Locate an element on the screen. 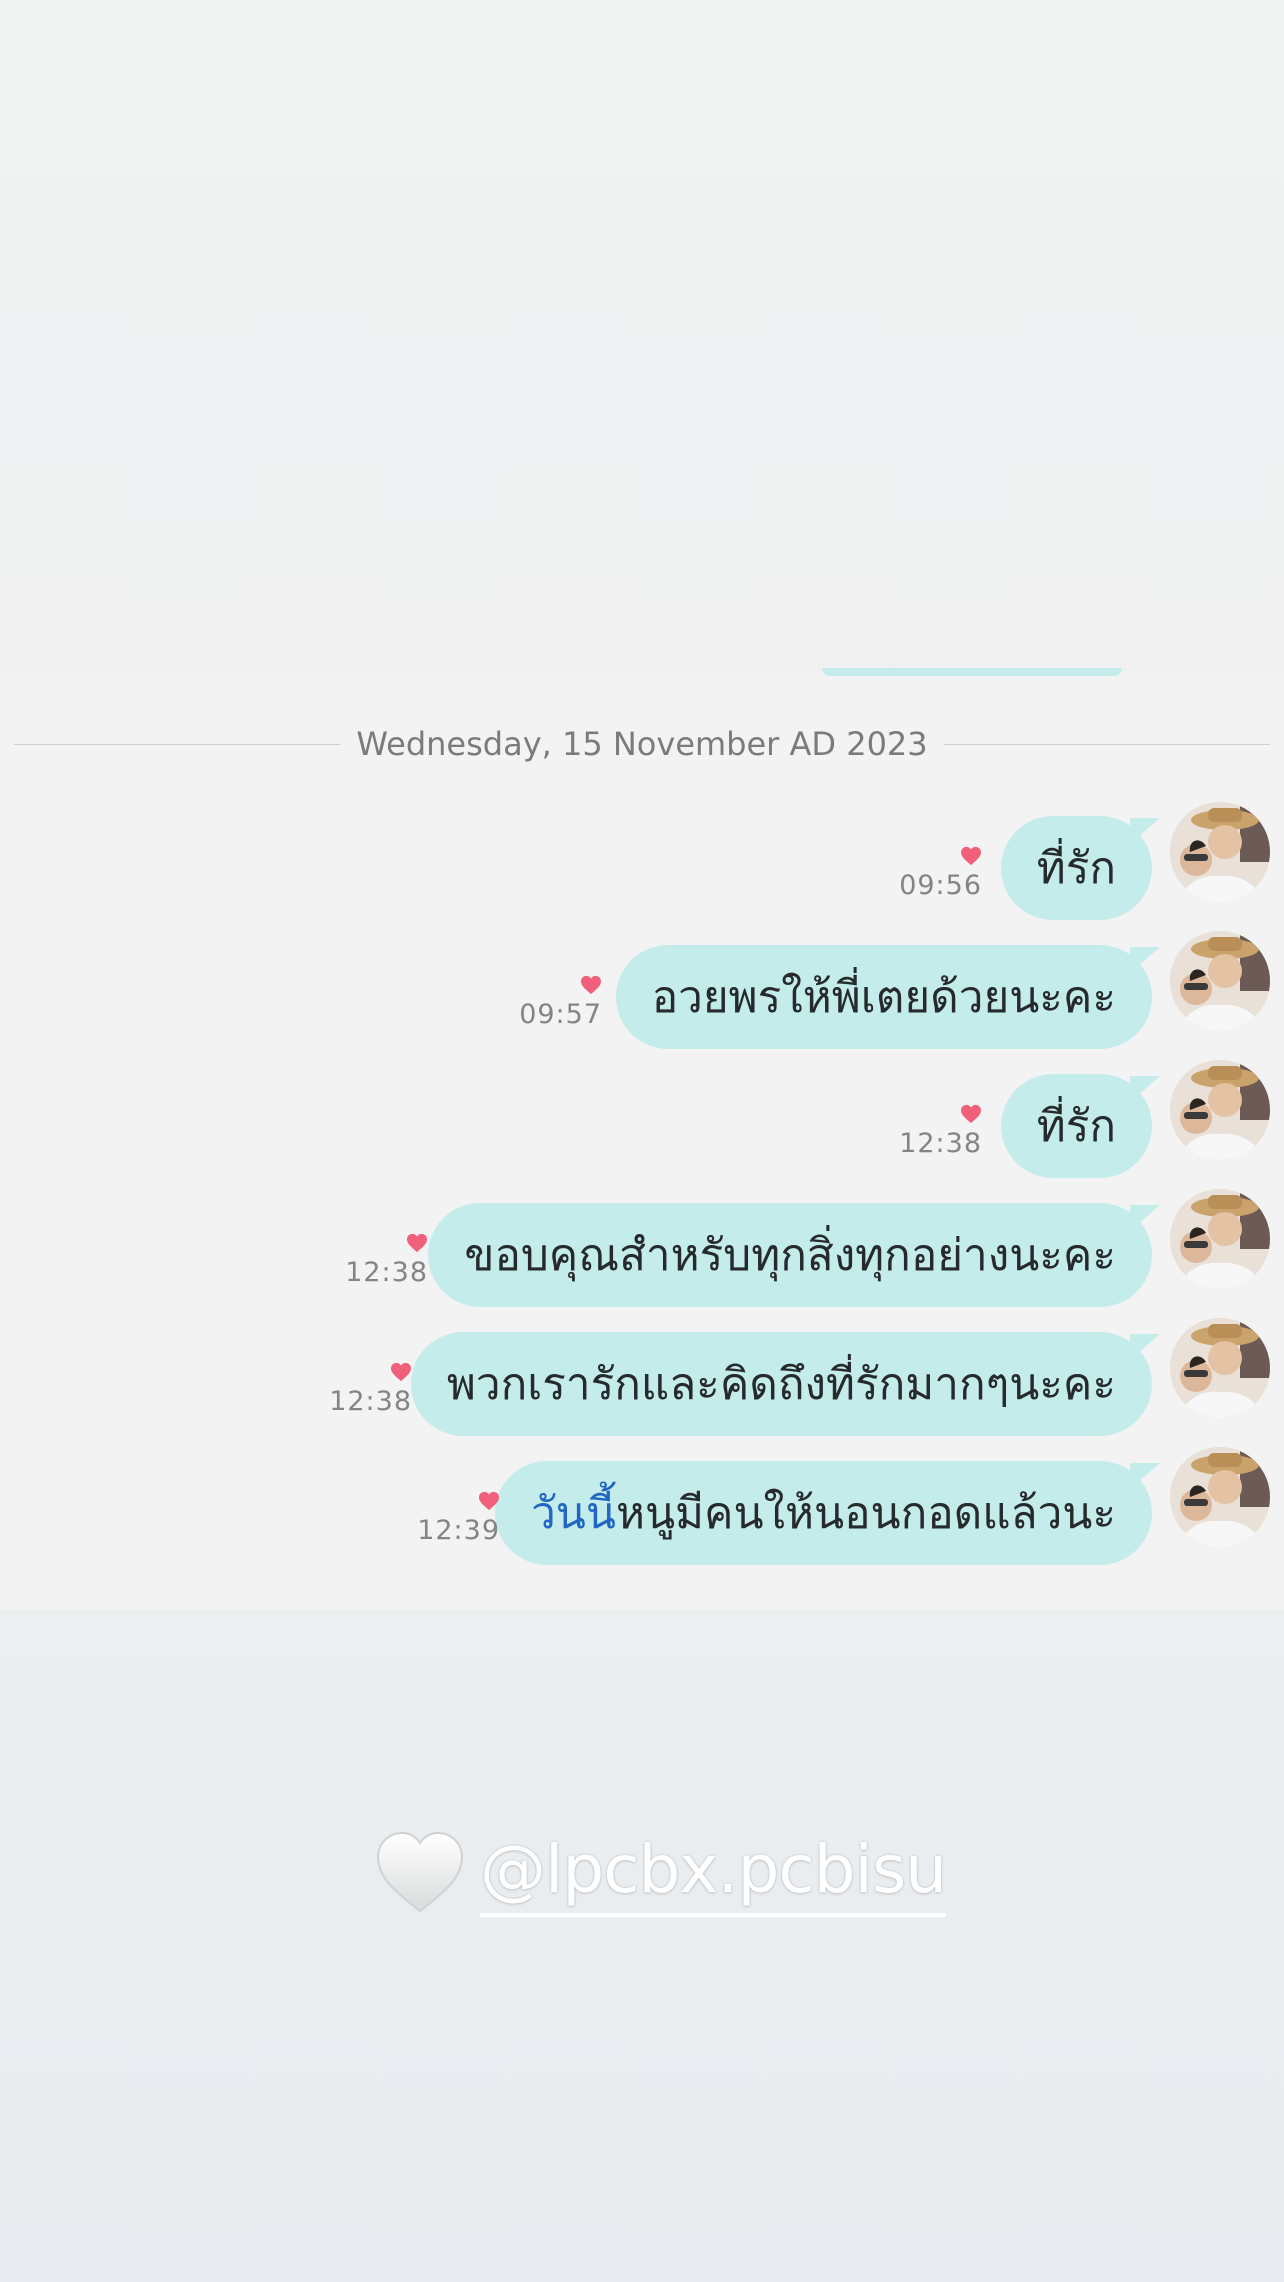 The height and width of the screenshot is (2282, 1284). white-heart-icon is located at coordinates (420, 1872).